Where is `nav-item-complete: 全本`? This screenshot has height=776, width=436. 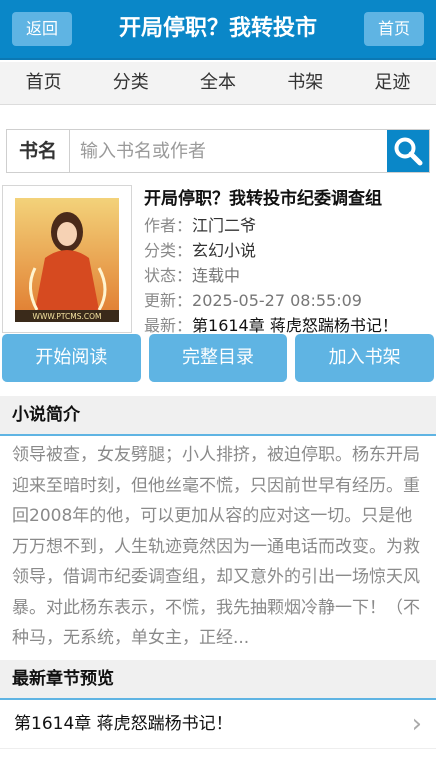
nav-item-complete: 全本 is located at coordinates (217, 83).